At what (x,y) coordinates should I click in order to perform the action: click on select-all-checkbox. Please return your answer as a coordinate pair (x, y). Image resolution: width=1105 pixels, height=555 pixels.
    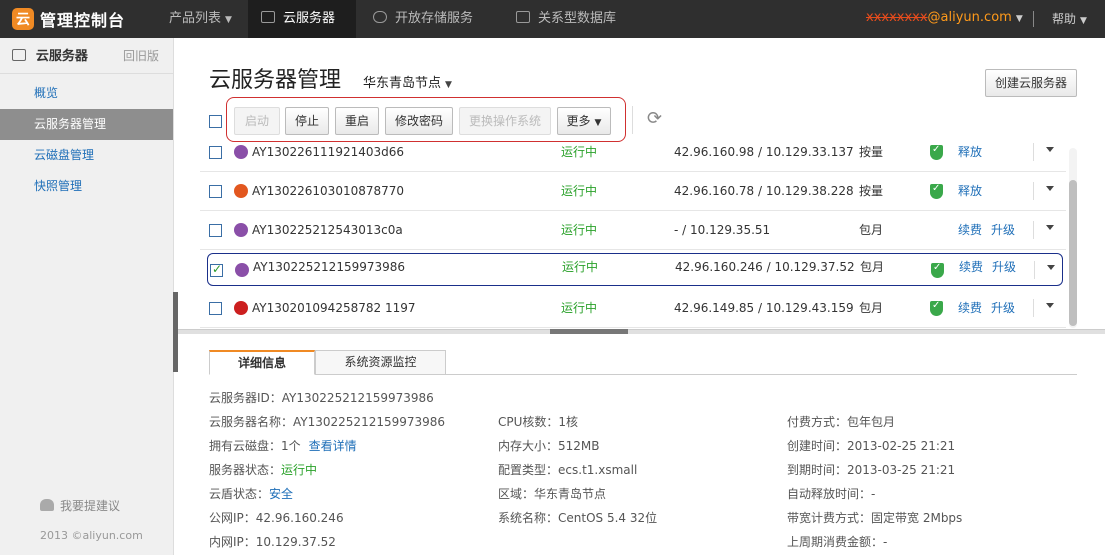
    Looking at the image, I should click on (215, 121).